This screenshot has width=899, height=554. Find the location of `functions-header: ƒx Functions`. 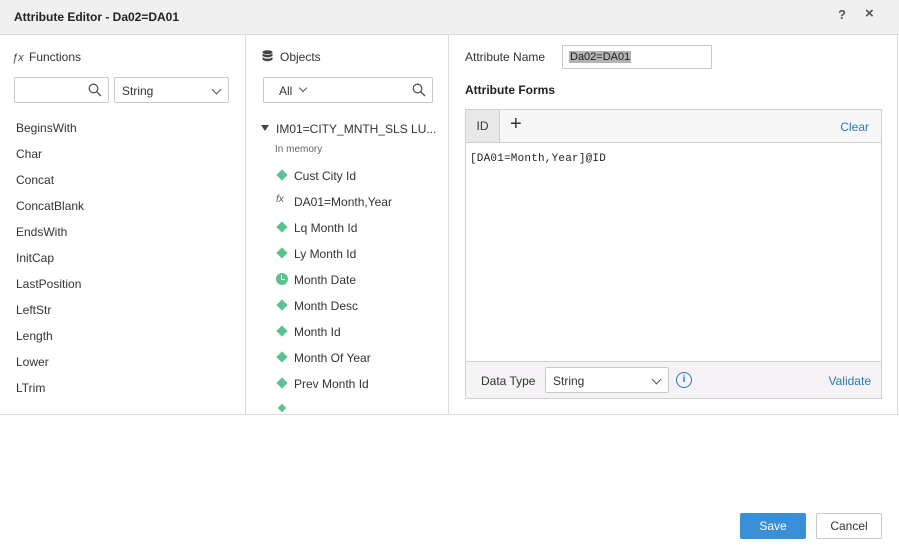

functions-header: ƒx Functions is located at coordinates (46, 57).